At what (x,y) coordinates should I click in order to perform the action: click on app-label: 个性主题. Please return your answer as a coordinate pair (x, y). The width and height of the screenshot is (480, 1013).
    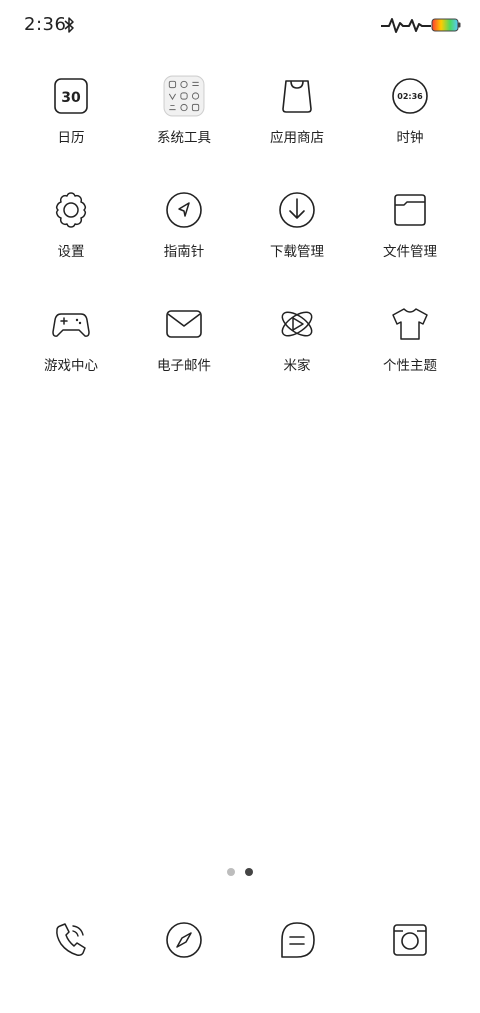
    Looking at the image, I should click on (410, 366).